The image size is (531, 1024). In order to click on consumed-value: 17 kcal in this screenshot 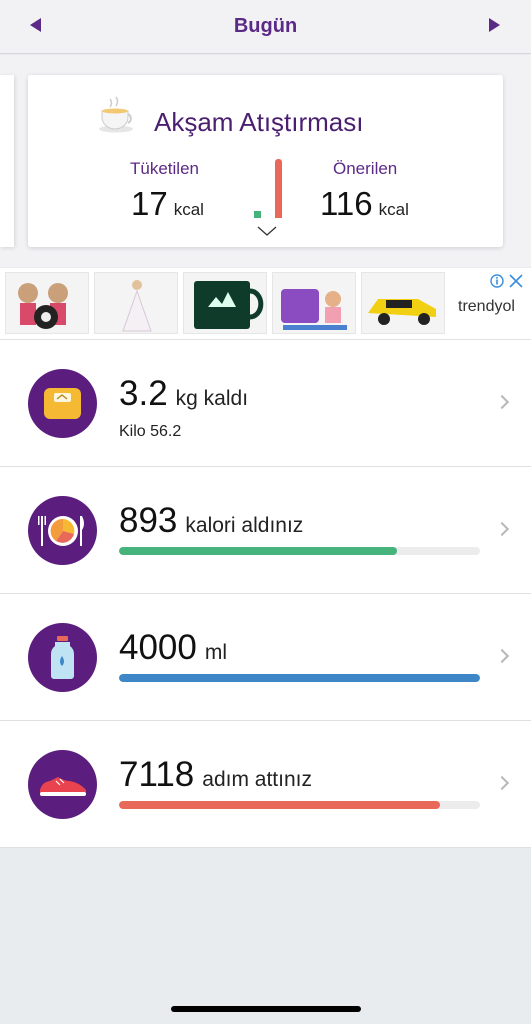, I will do `click(167, 204)`.